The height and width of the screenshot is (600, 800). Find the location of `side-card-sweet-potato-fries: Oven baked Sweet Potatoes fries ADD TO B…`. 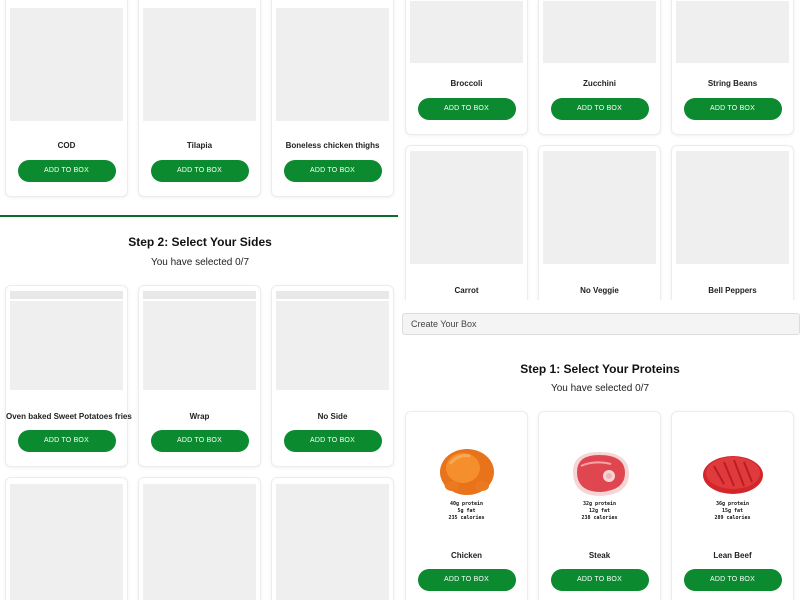

side-card-sweet-potato-fries: Oven baked Sweet Potatoes fries ADD TO B… is located at coordinates (68, 376).